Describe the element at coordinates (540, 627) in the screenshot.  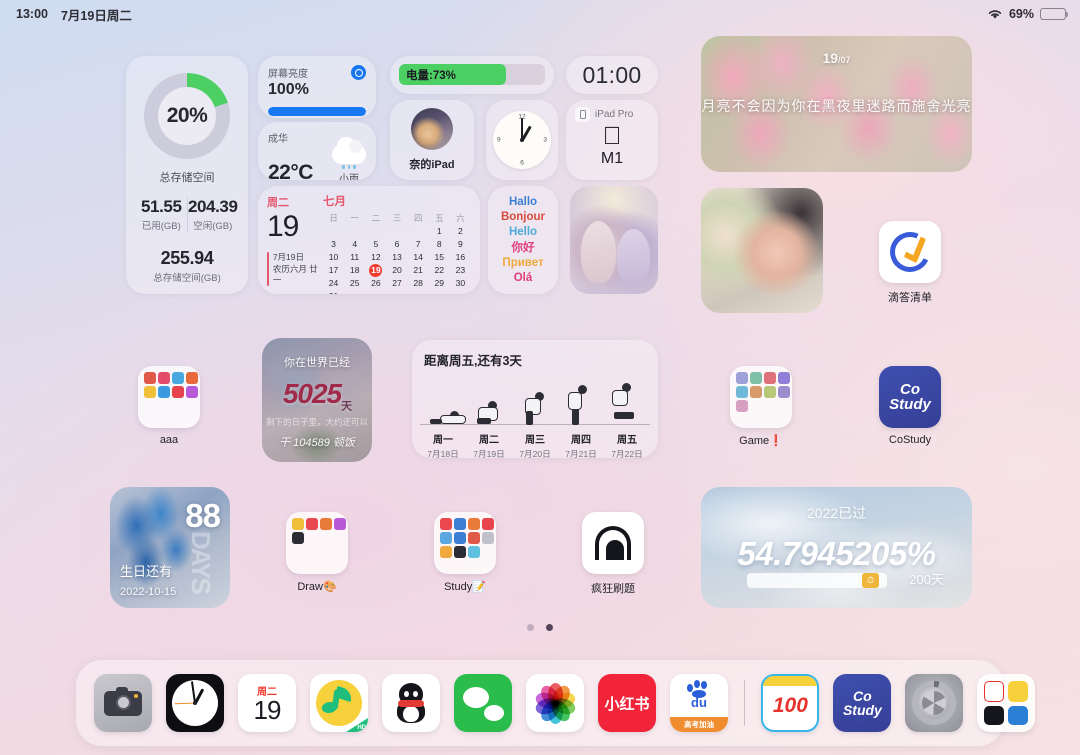
I see `page-dots` at that location.